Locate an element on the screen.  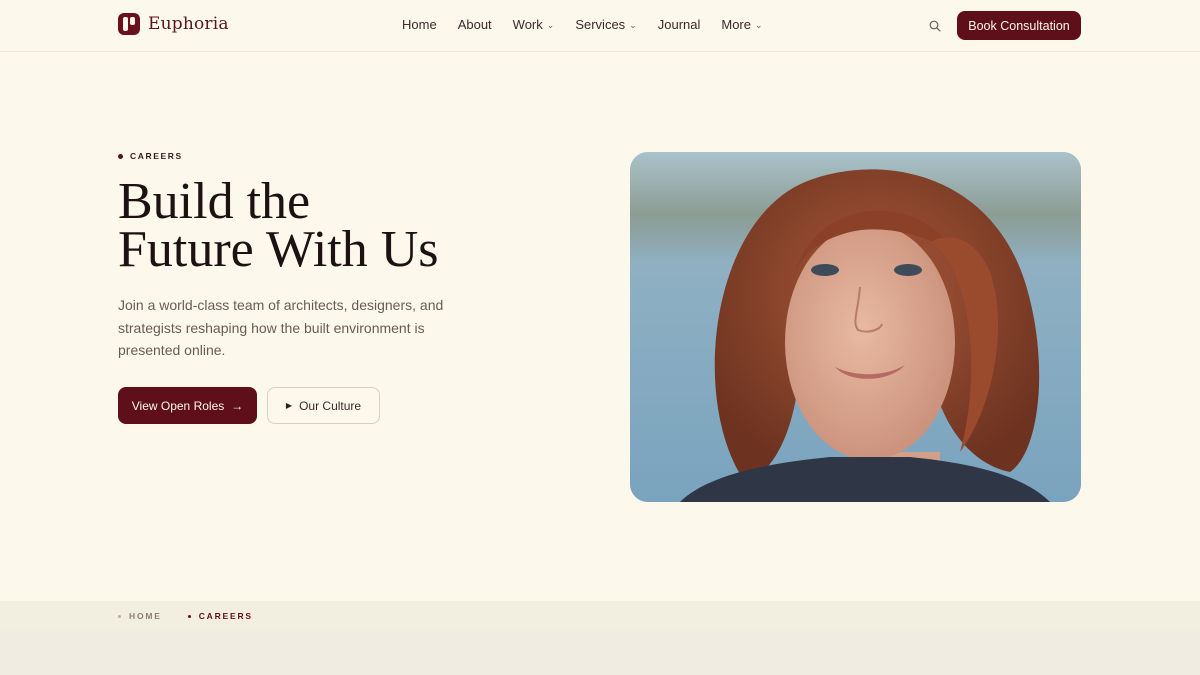
eyebrow-label: CAREERS is located at coordinates (156, 156).